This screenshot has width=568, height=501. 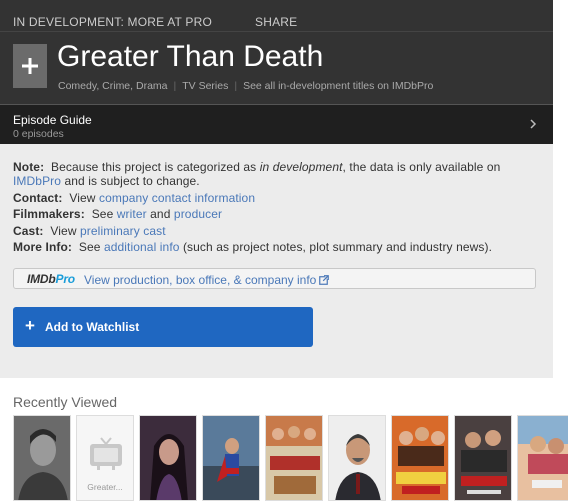 I want to click on cast-line: Cast: View preliminary cast, so click(x=89, y=231).